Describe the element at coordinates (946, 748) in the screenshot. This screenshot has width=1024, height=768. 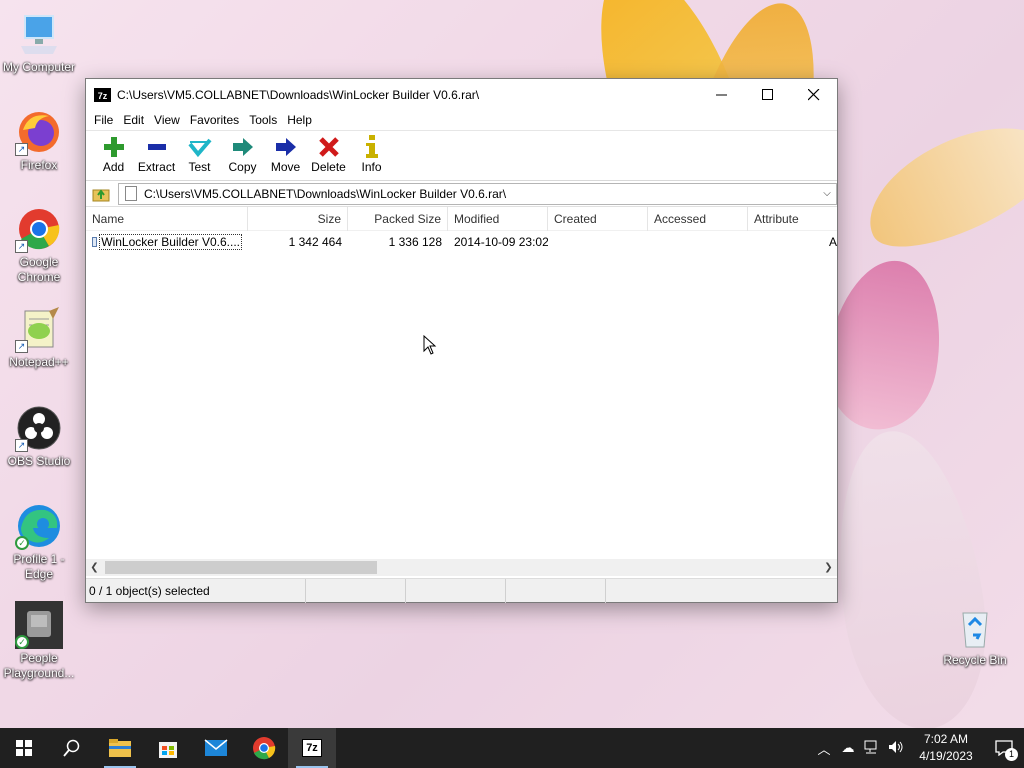
I see `clock: 7:02 AM 4/19/2023` at that location.